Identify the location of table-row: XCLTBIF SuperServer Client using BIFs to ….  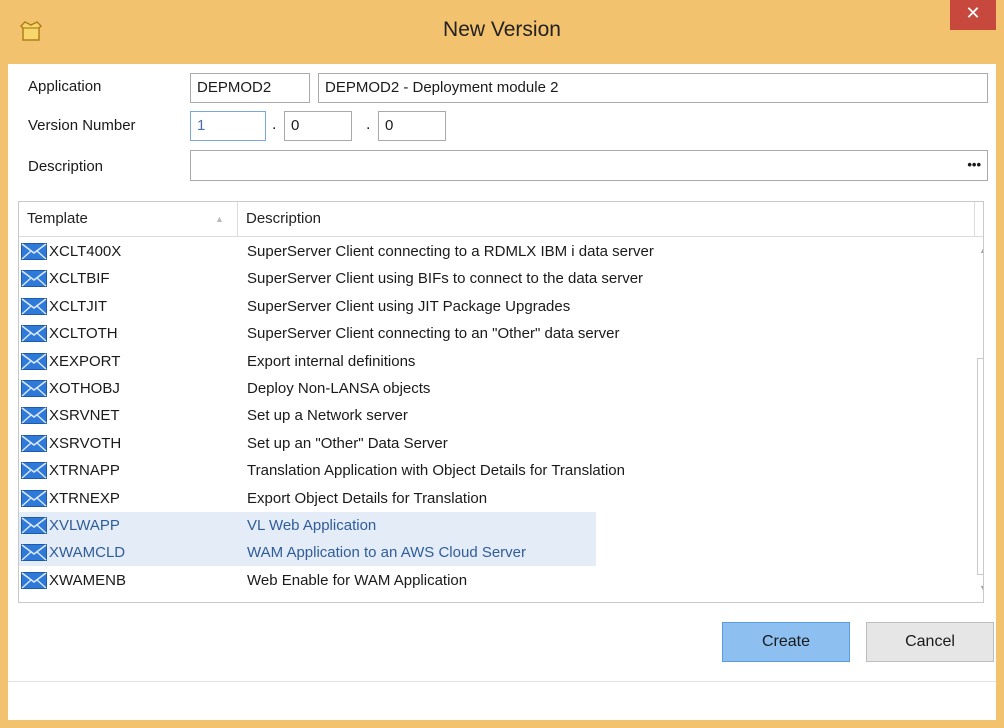
(493, 278).